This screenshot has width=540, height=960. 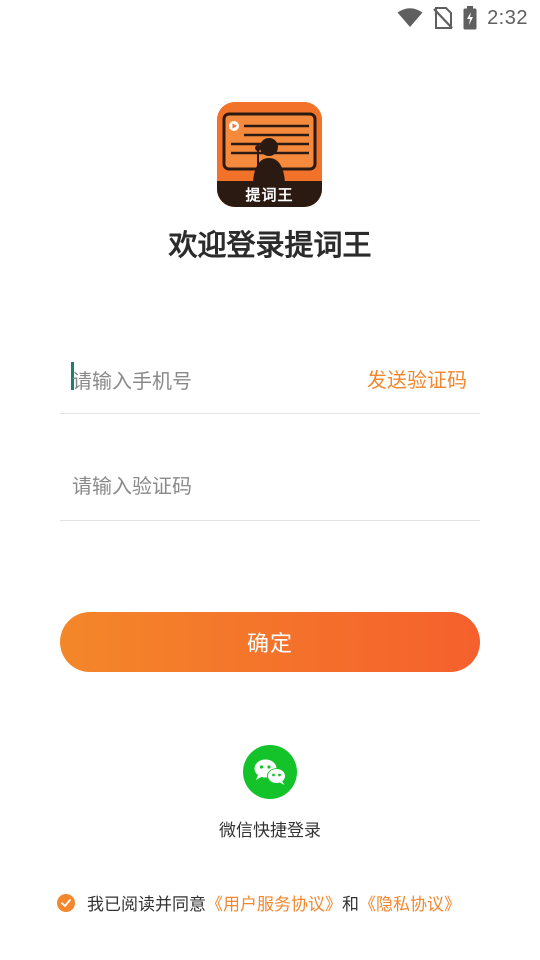 I want to click on app-logo: 提词王, so click(x=269, y=154).